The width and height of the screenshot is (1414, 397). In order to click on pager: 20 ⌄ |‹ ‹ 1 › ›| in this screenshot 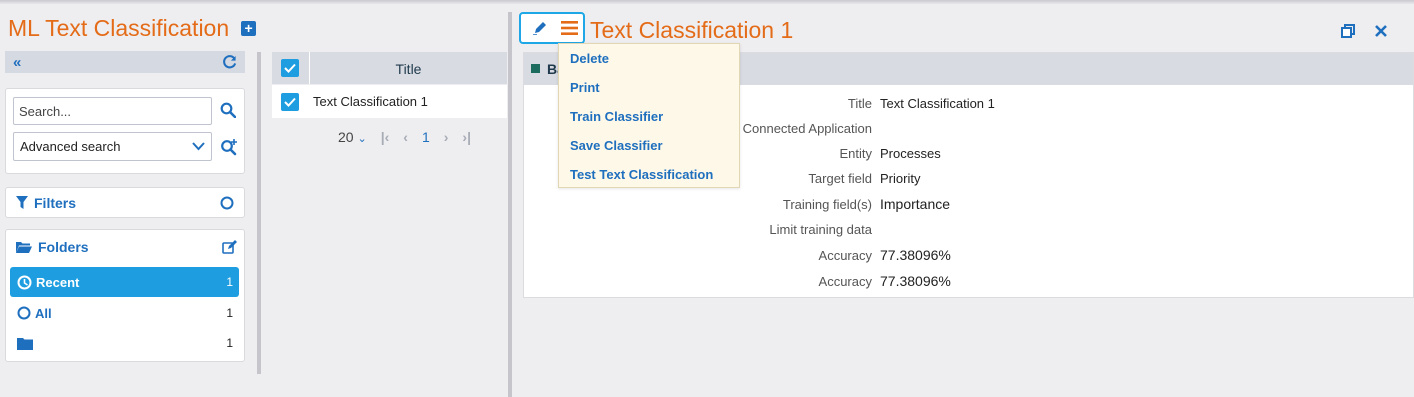, I will do `click(404, 137)`.